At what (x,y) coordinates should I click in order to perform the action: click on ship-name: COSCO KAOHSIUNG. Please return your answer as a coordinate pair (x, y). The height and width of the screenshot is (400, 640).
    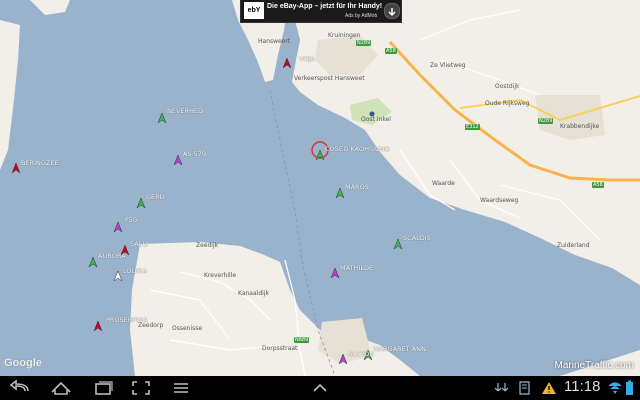
    Looking at the image, I should click on (357, 149).